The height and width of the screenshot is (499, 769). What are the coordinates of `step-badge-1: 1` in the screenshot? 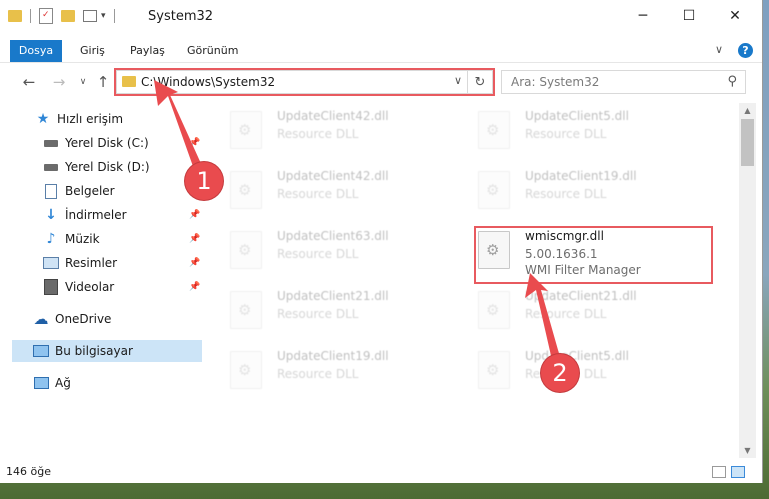 It's located at (204, 181).